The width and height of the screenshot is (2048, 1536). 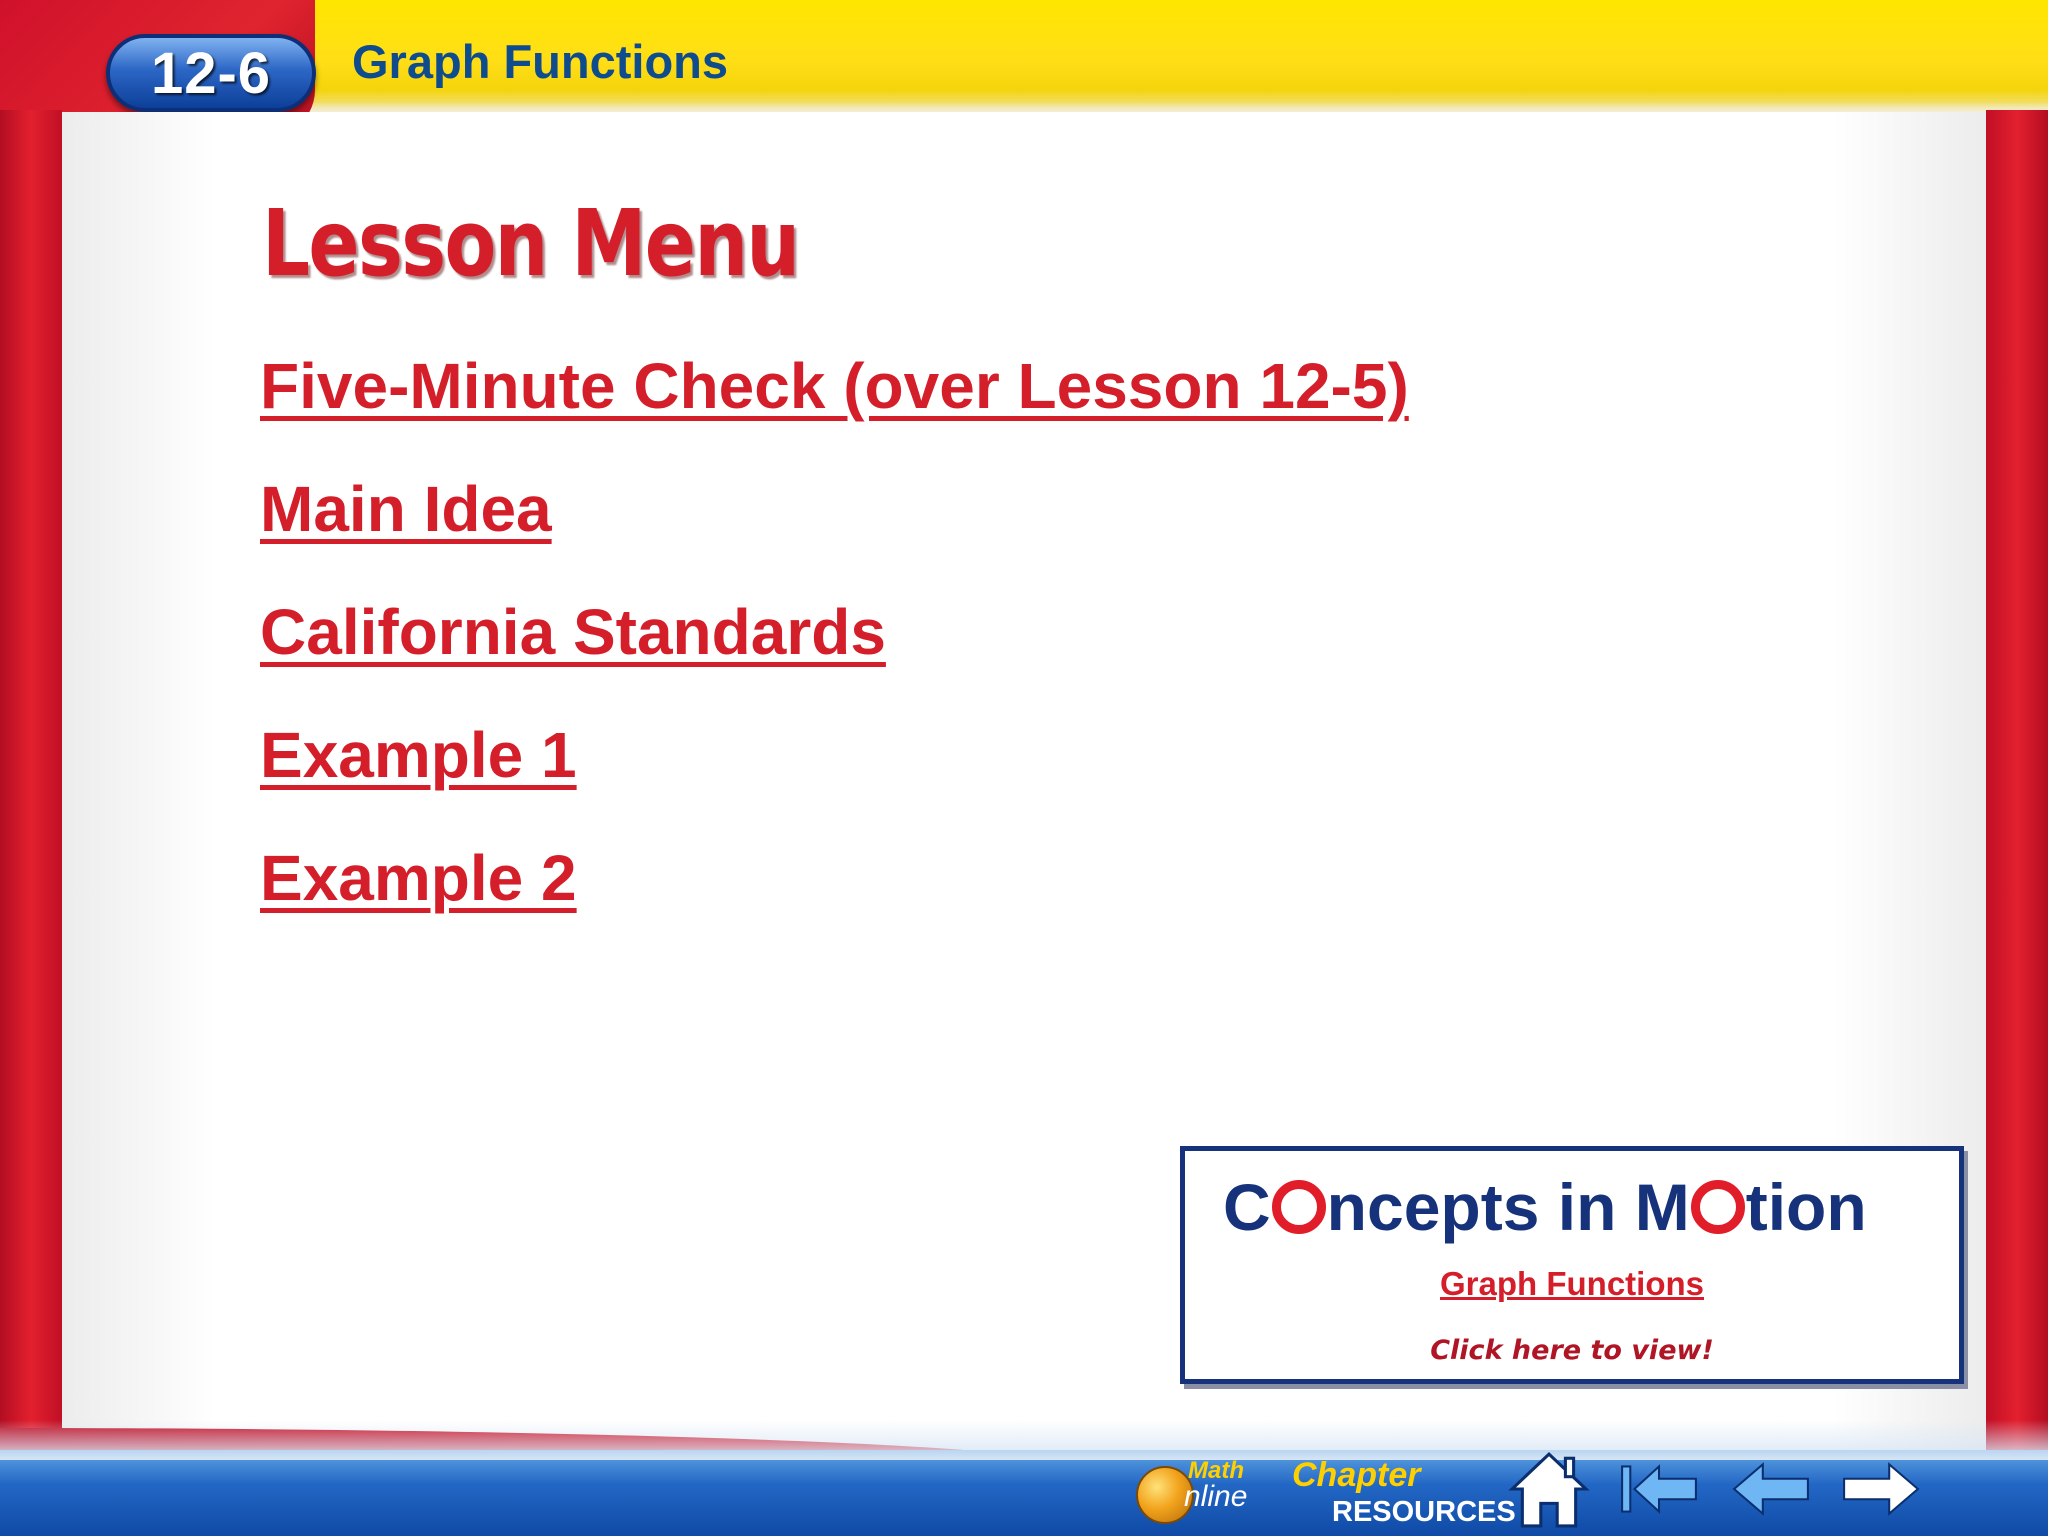 What do you see at coordinates (1216, 1496) in the screenshot?
I see `math-online-line2: nline` at bounding box center [1216, 1496].